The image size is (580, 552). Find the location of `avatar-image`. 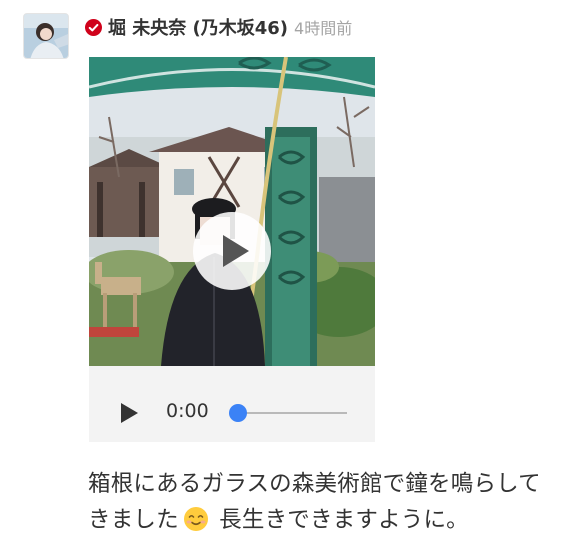

avatar-image is located at coordinates (46, 36).